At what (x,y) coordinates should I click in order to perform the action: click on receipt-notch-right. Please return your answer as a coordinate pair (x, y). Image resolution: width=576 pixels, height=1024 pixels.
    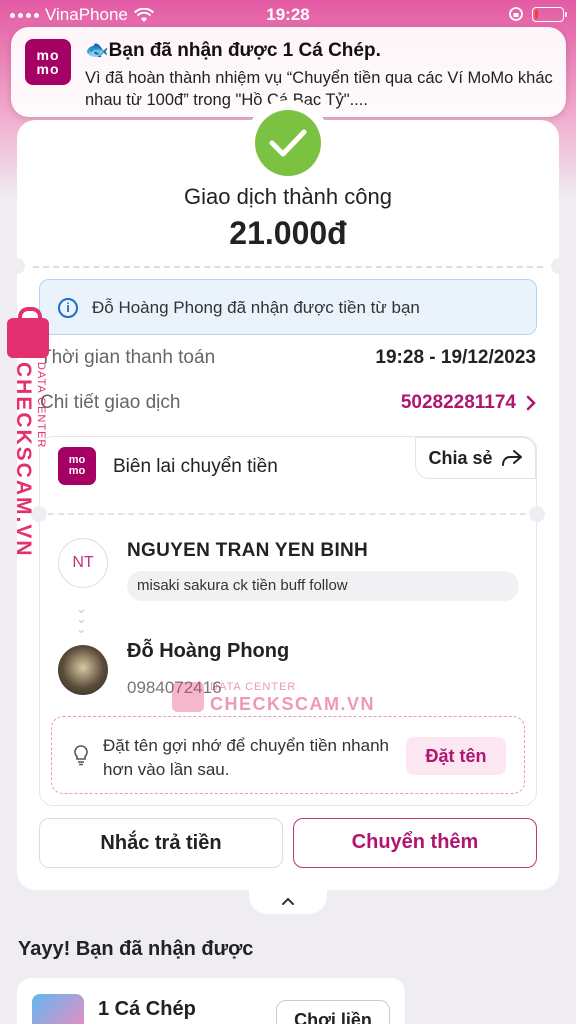
    Looking at the image, I should click on (537, 514).